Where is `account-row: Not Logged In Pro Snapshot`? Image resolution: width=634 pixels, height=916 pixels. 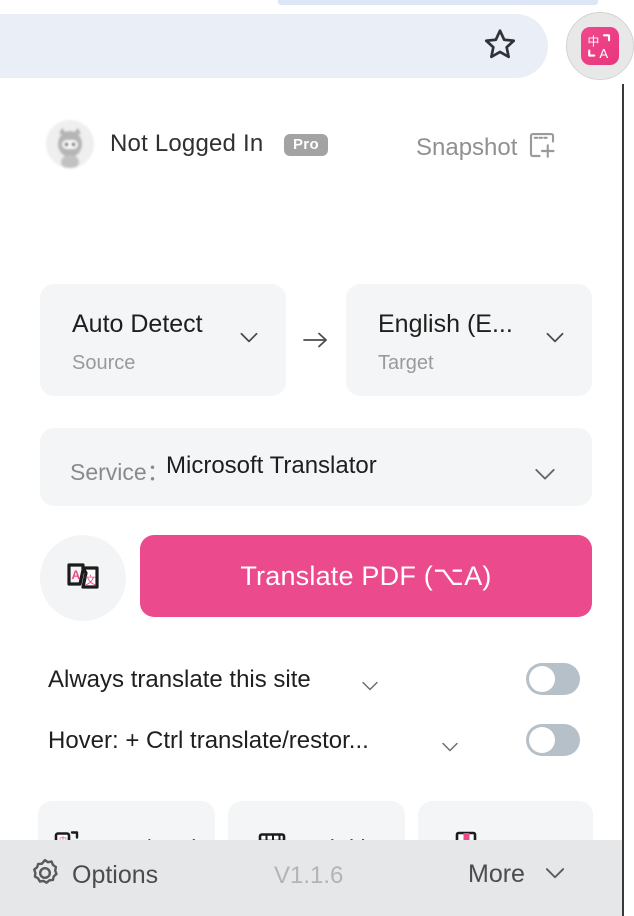
account-row: Not Logged In Pro Snapshot is located at coordinates (311, 144).